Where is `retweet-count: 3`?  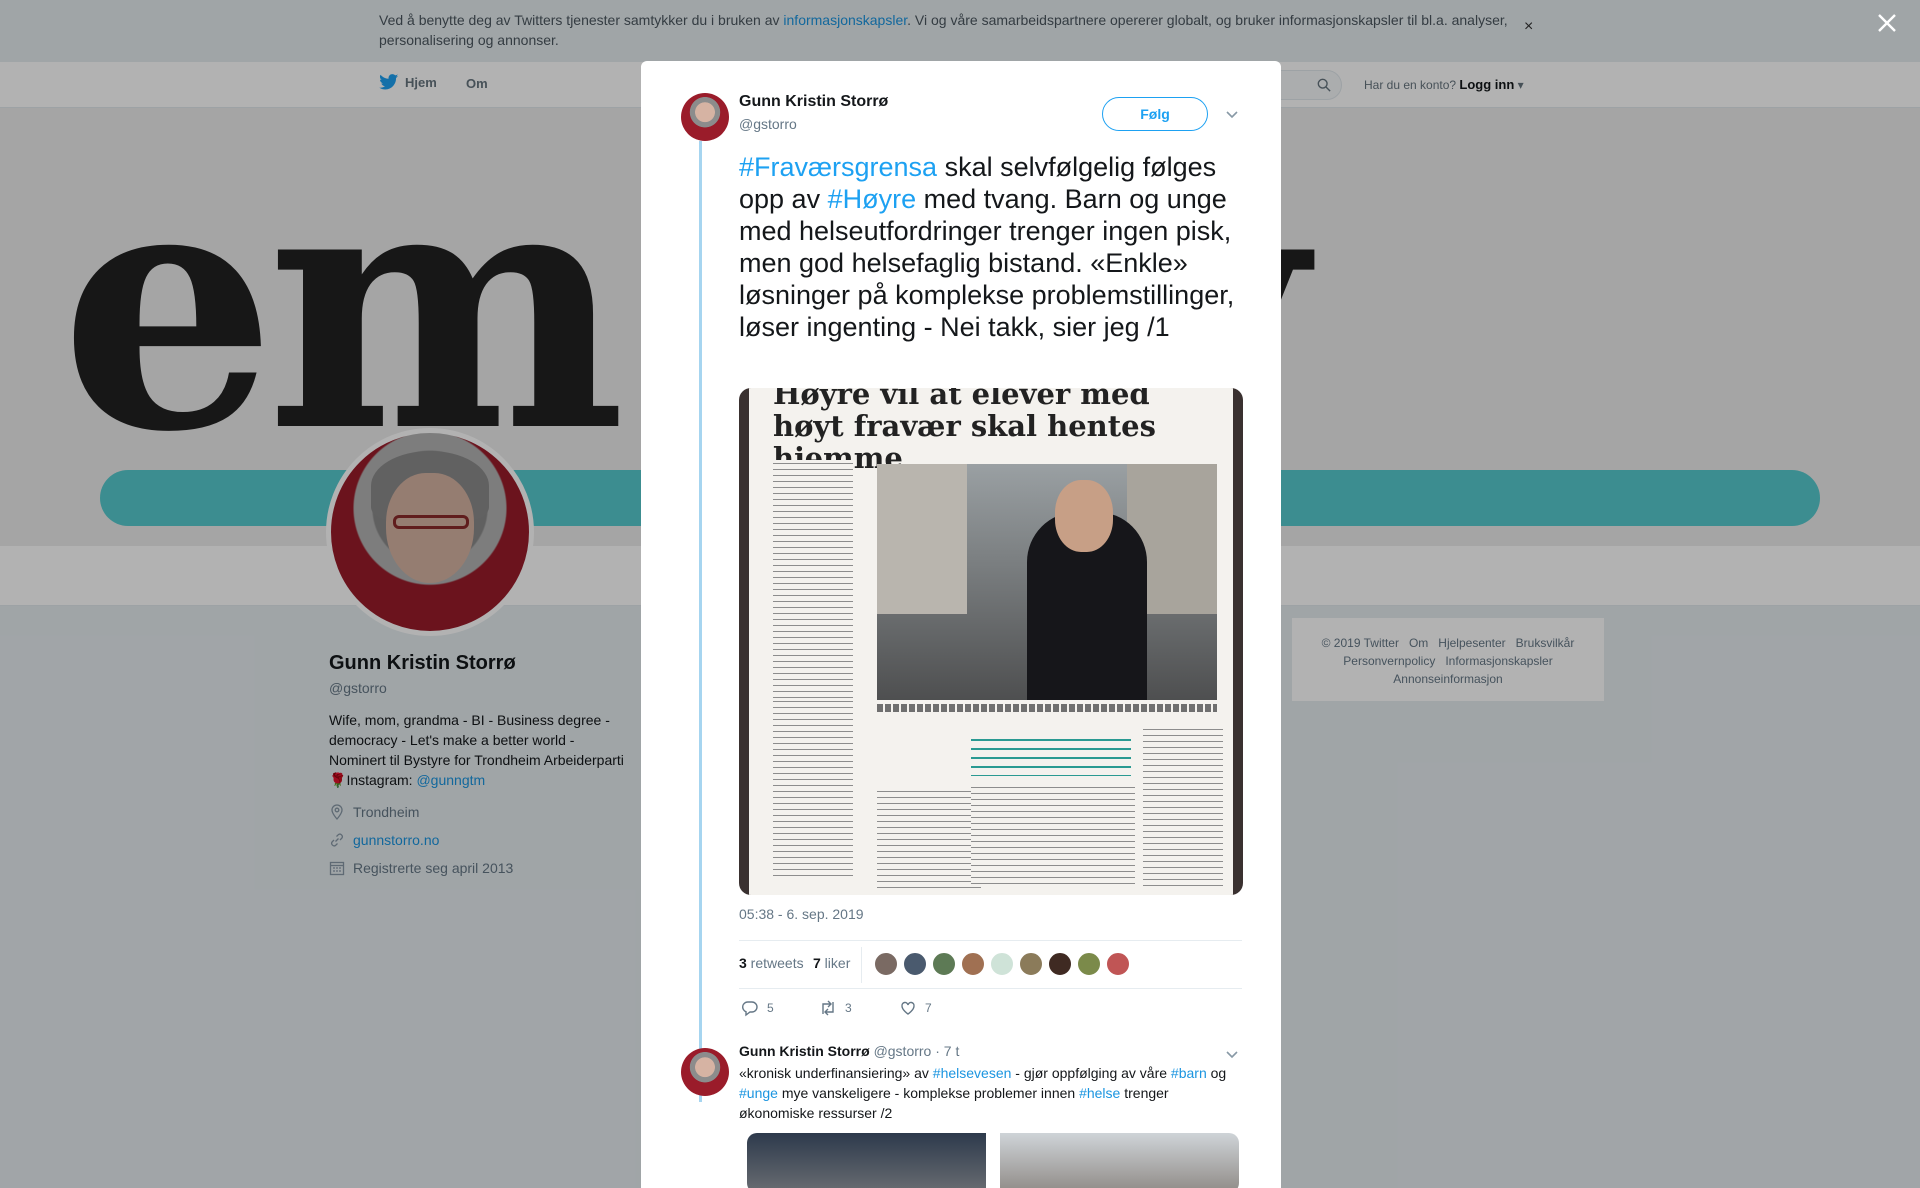
retweet-count: 3 is located at coordinates (848, 1008).